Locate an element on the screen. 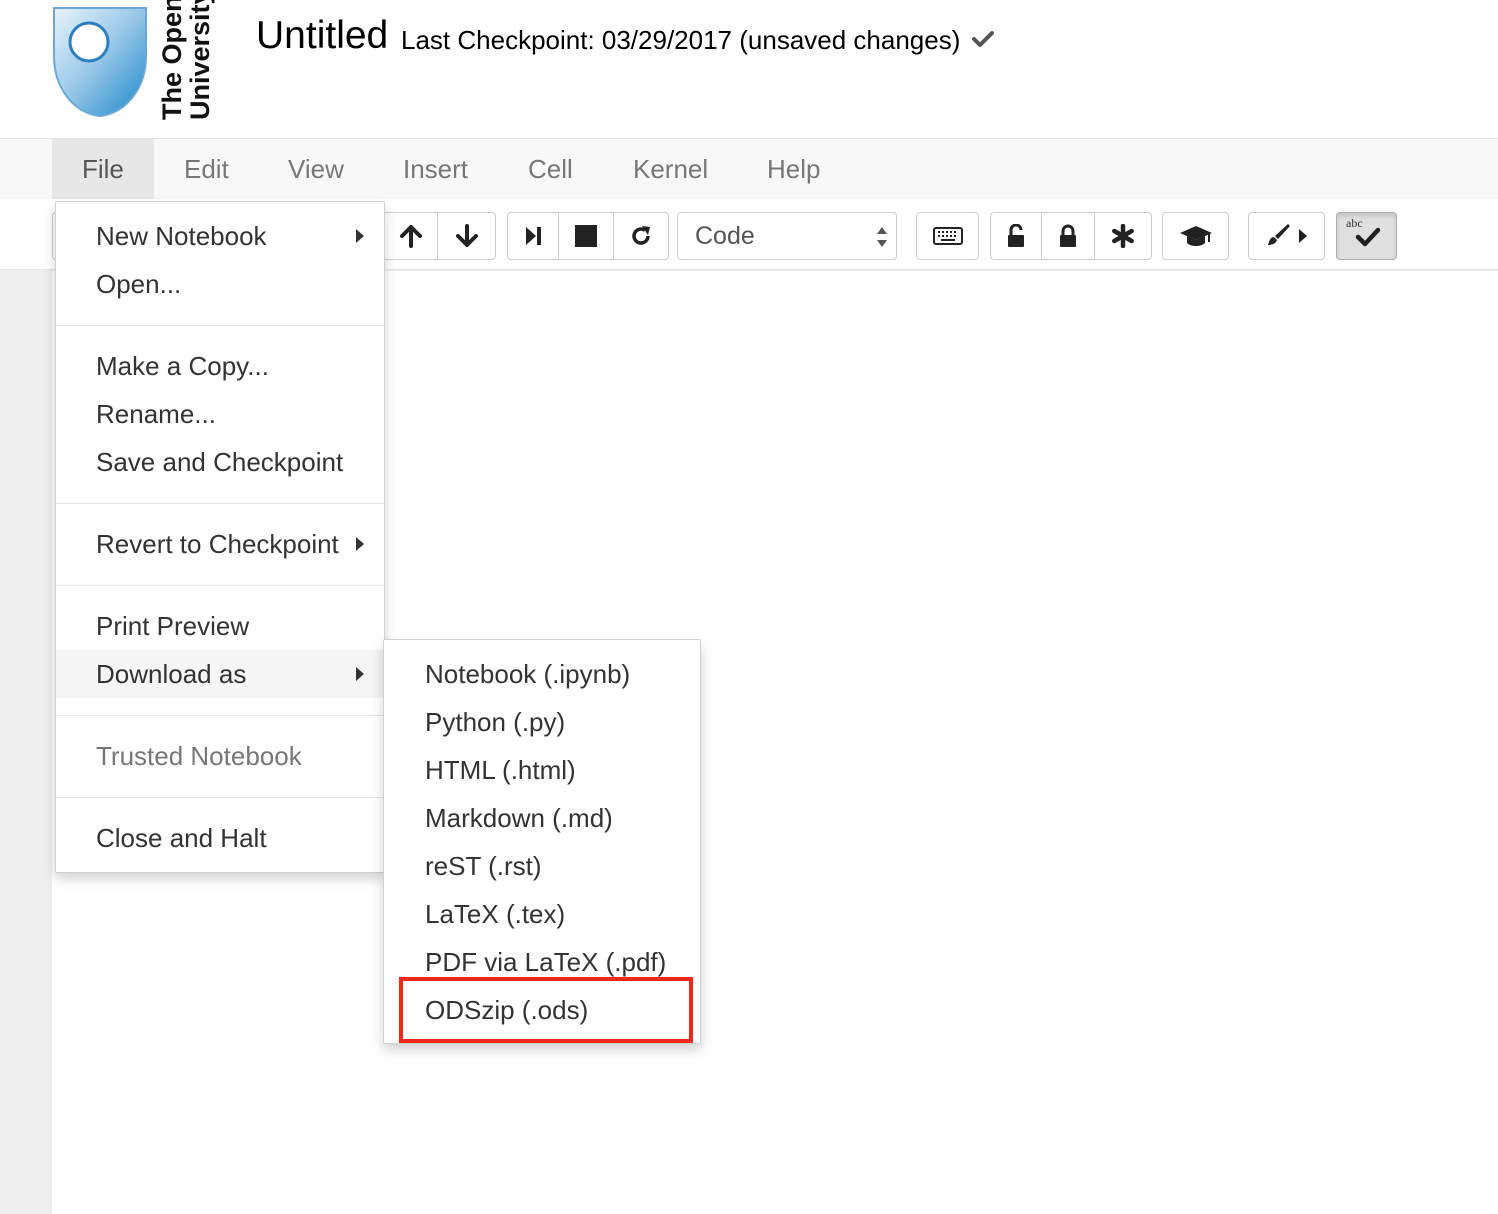 This screenshot has width=1498, height=1214. cell-style-button is located at coordinates (1286, 236).